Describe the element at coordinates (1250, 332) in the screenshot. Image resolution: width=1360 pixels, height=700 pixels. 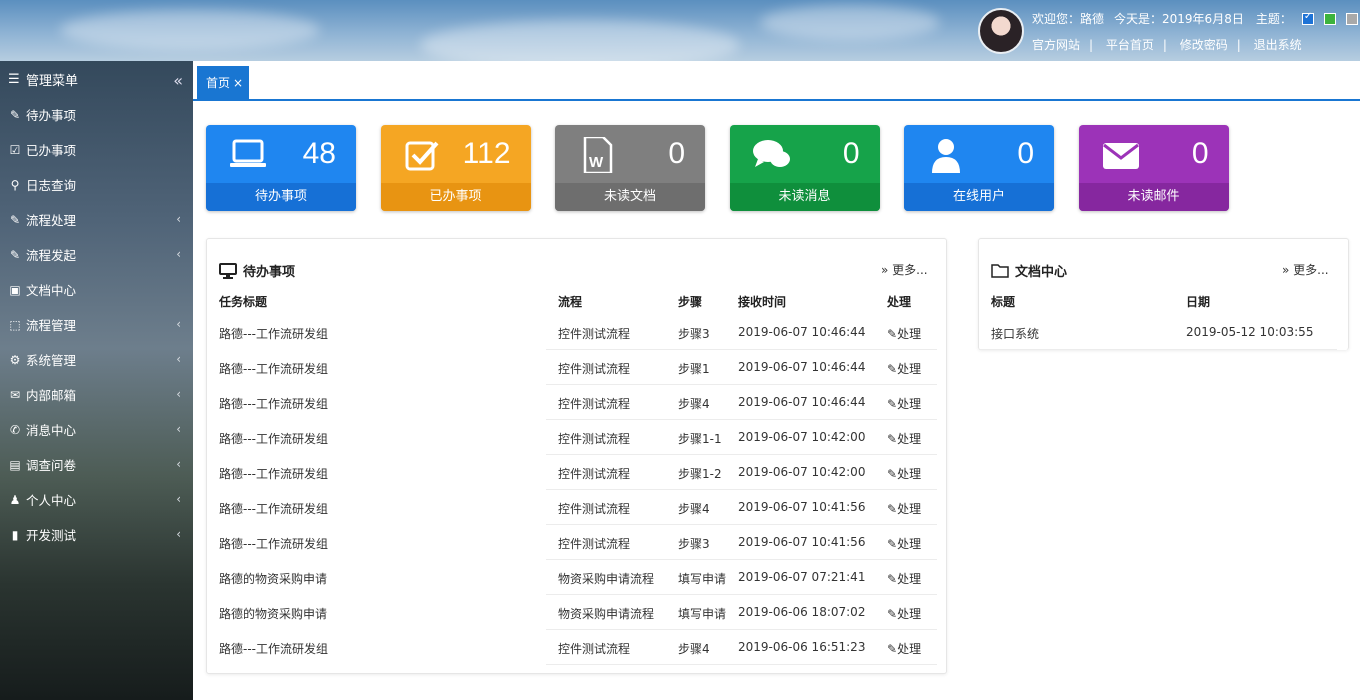
I see `table-cell: 2019-05-12 10:03:55` at that location.